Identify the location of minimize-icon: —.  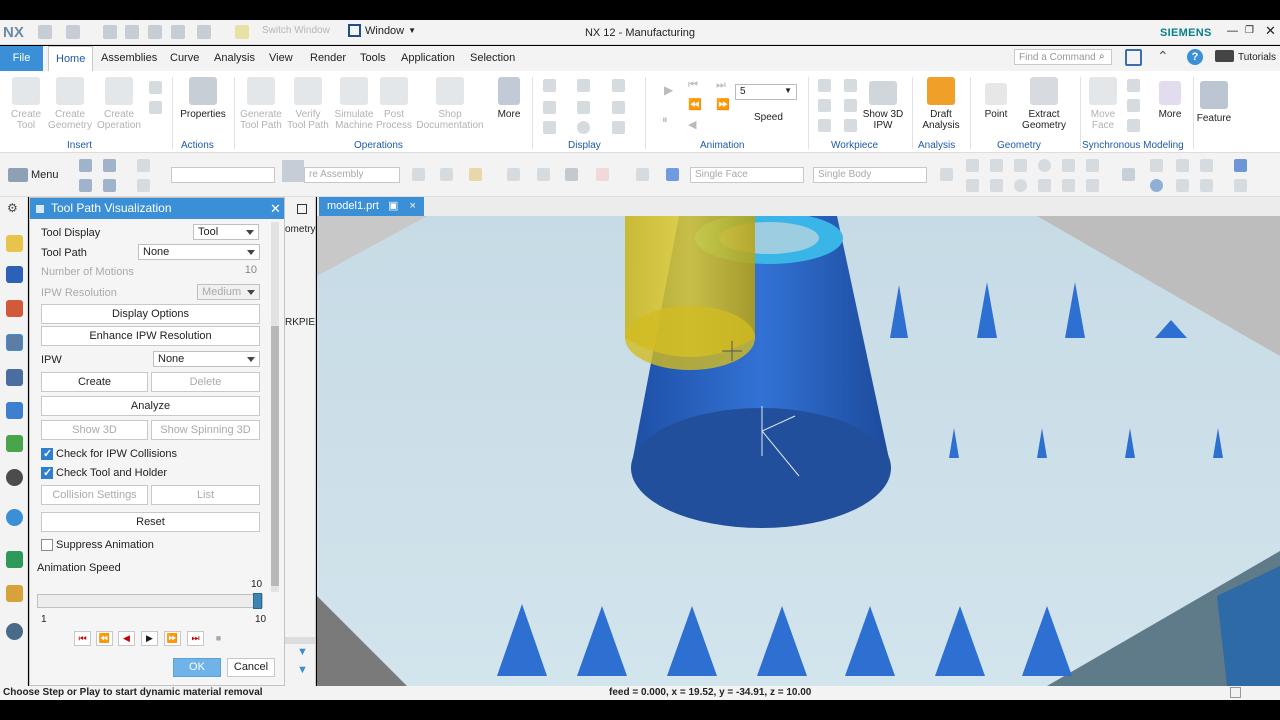
(1232, 31).